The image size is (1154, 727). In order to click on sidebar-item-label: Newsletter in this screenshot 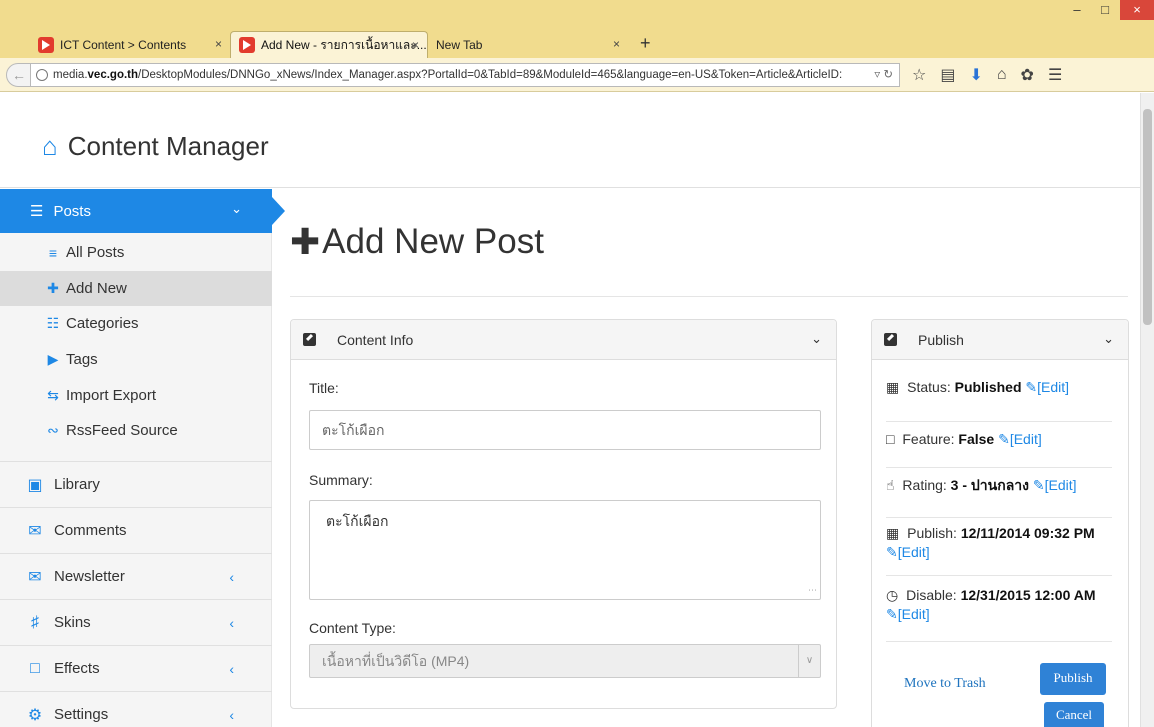, I will do `click(89, 576)`.